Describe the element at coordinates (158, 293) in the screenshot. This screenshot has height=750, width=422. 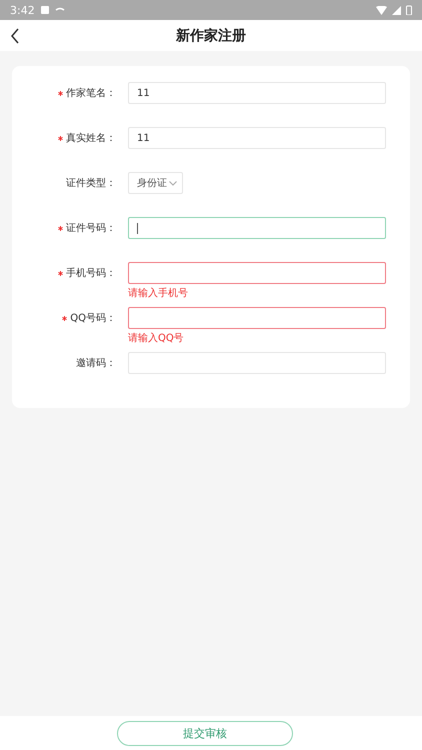
I see `error-message: 请输入手机号` at that location.